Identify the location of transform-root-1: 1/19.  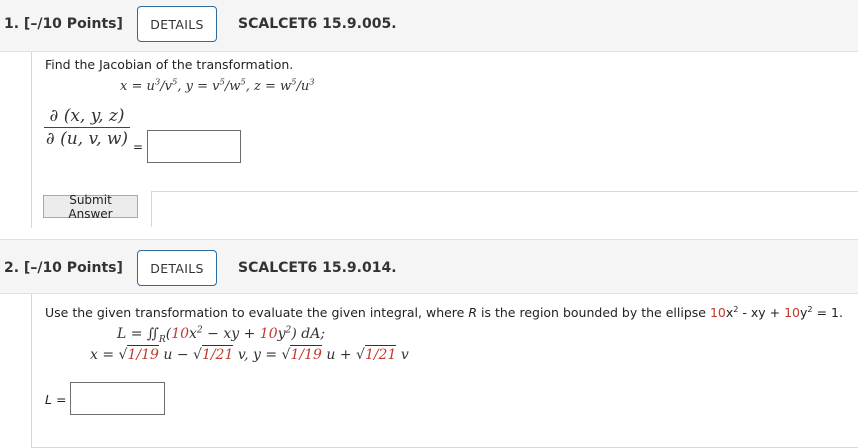
(143, 354).